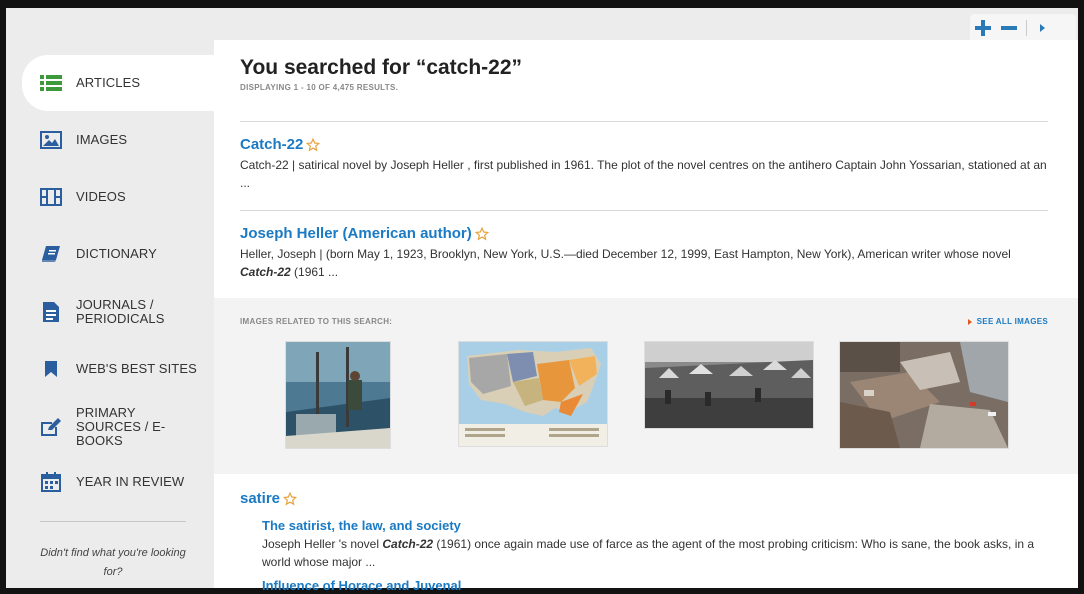 The width and height of the screenshot is (1084, 594). I want to click on sidebar-item-primary-sources: PRIMARY SOURCES / E-BOOKS, so click(118, 427).